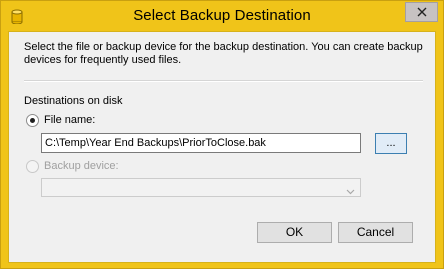  I want to click on backup-device-radio, so click(32, 166).